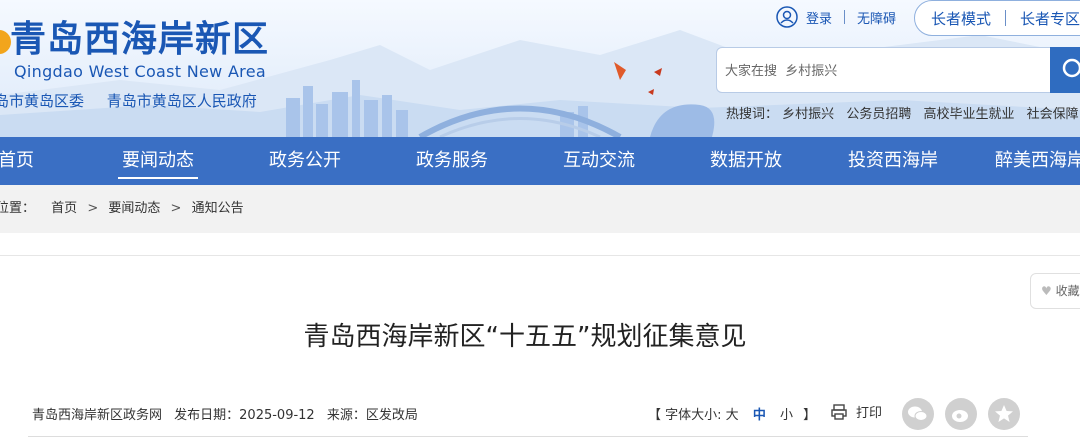 The width and height of the screenshot is (1080, 445). I want to click on wechat-icon, so click(918, 413).